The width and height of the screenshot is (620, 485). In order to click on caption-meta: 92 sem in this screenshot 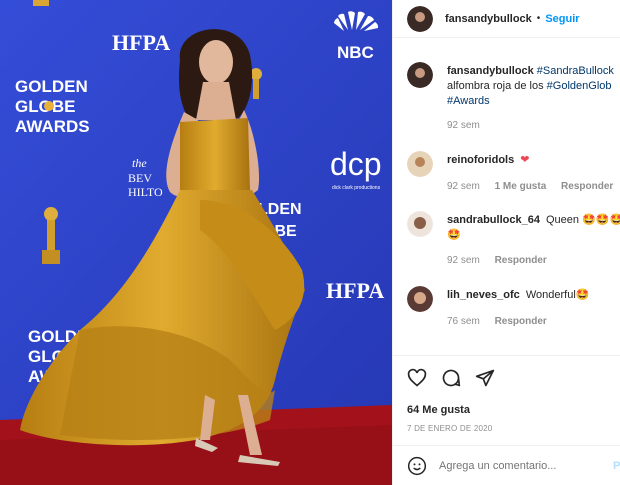, I will do `click(469, 125)`.